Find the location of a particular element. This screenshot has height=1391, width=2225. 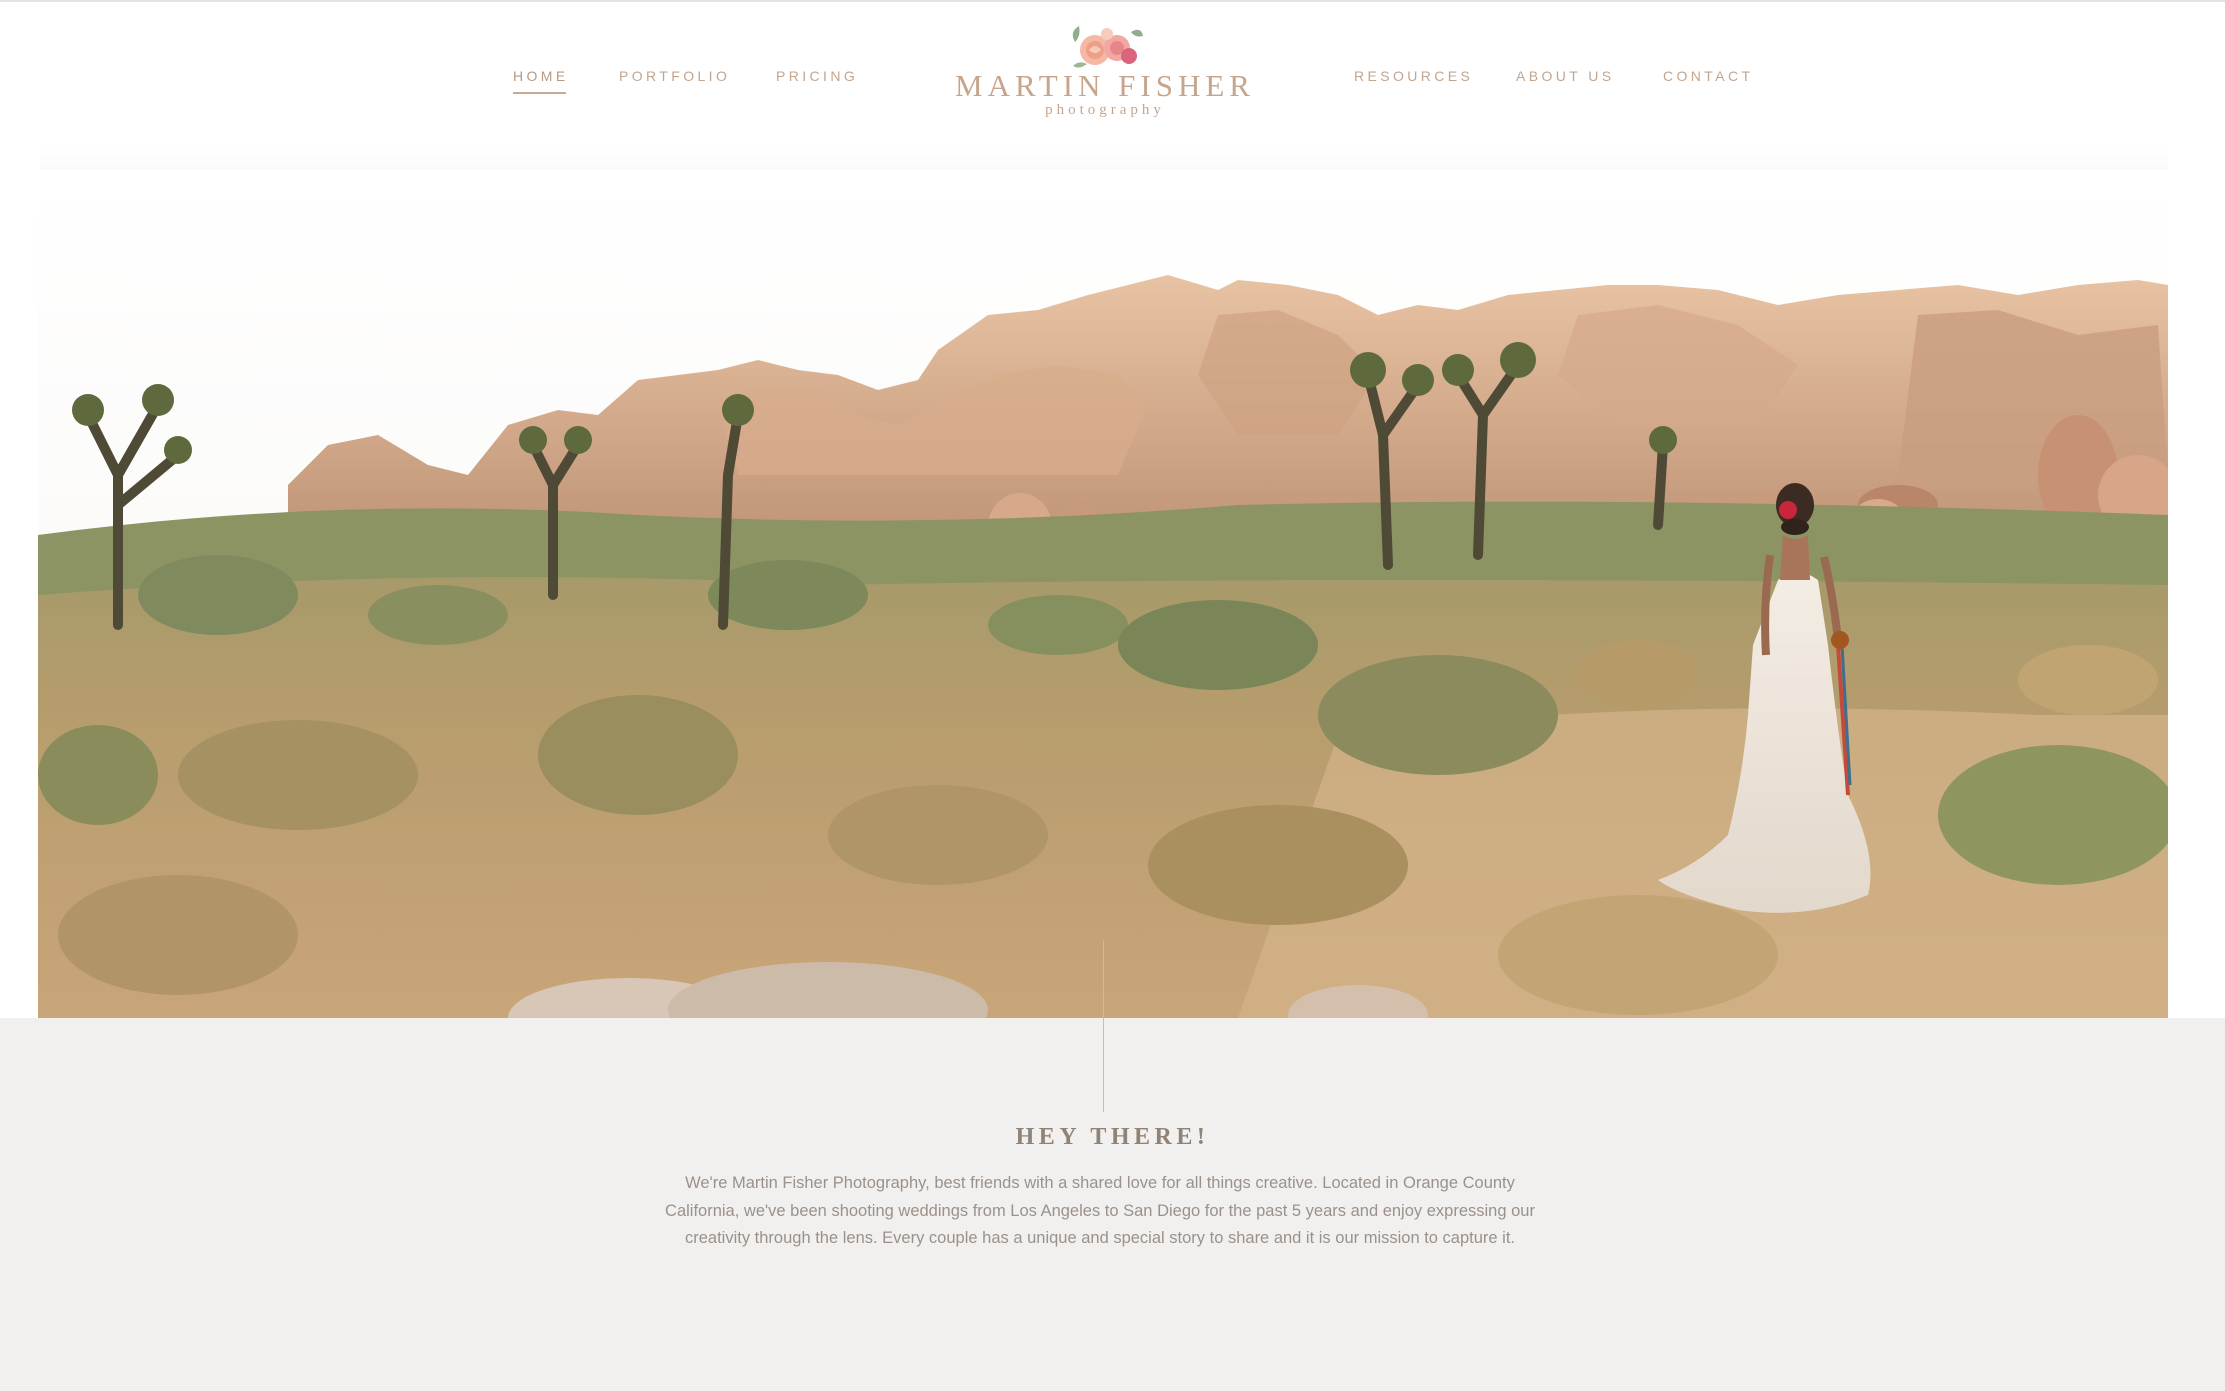

nav-about-us: ABOUT US is located at coordinates (1565, 76).